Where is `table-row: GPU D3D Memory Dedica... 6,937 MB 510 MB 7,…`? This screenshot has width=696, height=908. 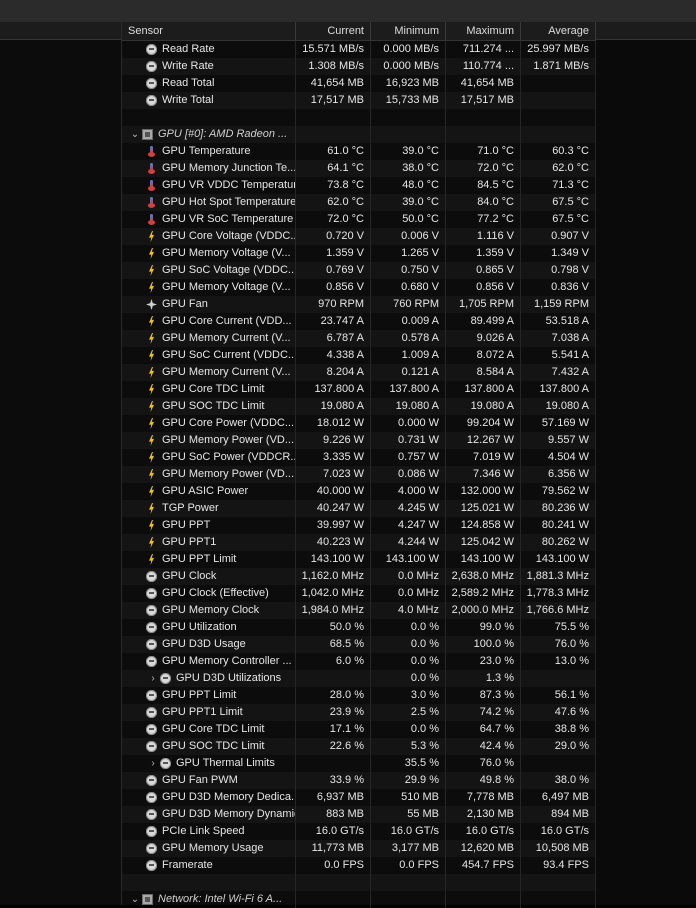
table-row: GPU D3D Memory Dedica... 6,937 MB 510 MB 7,… is located at coordinates (359, 797).